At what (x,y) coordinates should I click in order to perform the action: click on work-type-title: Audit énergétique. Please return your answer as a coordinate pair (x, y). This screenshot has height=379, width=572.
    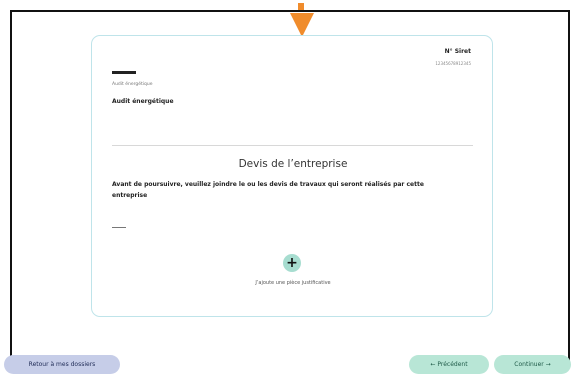
    Looking at the image, I should click on (143, 101).